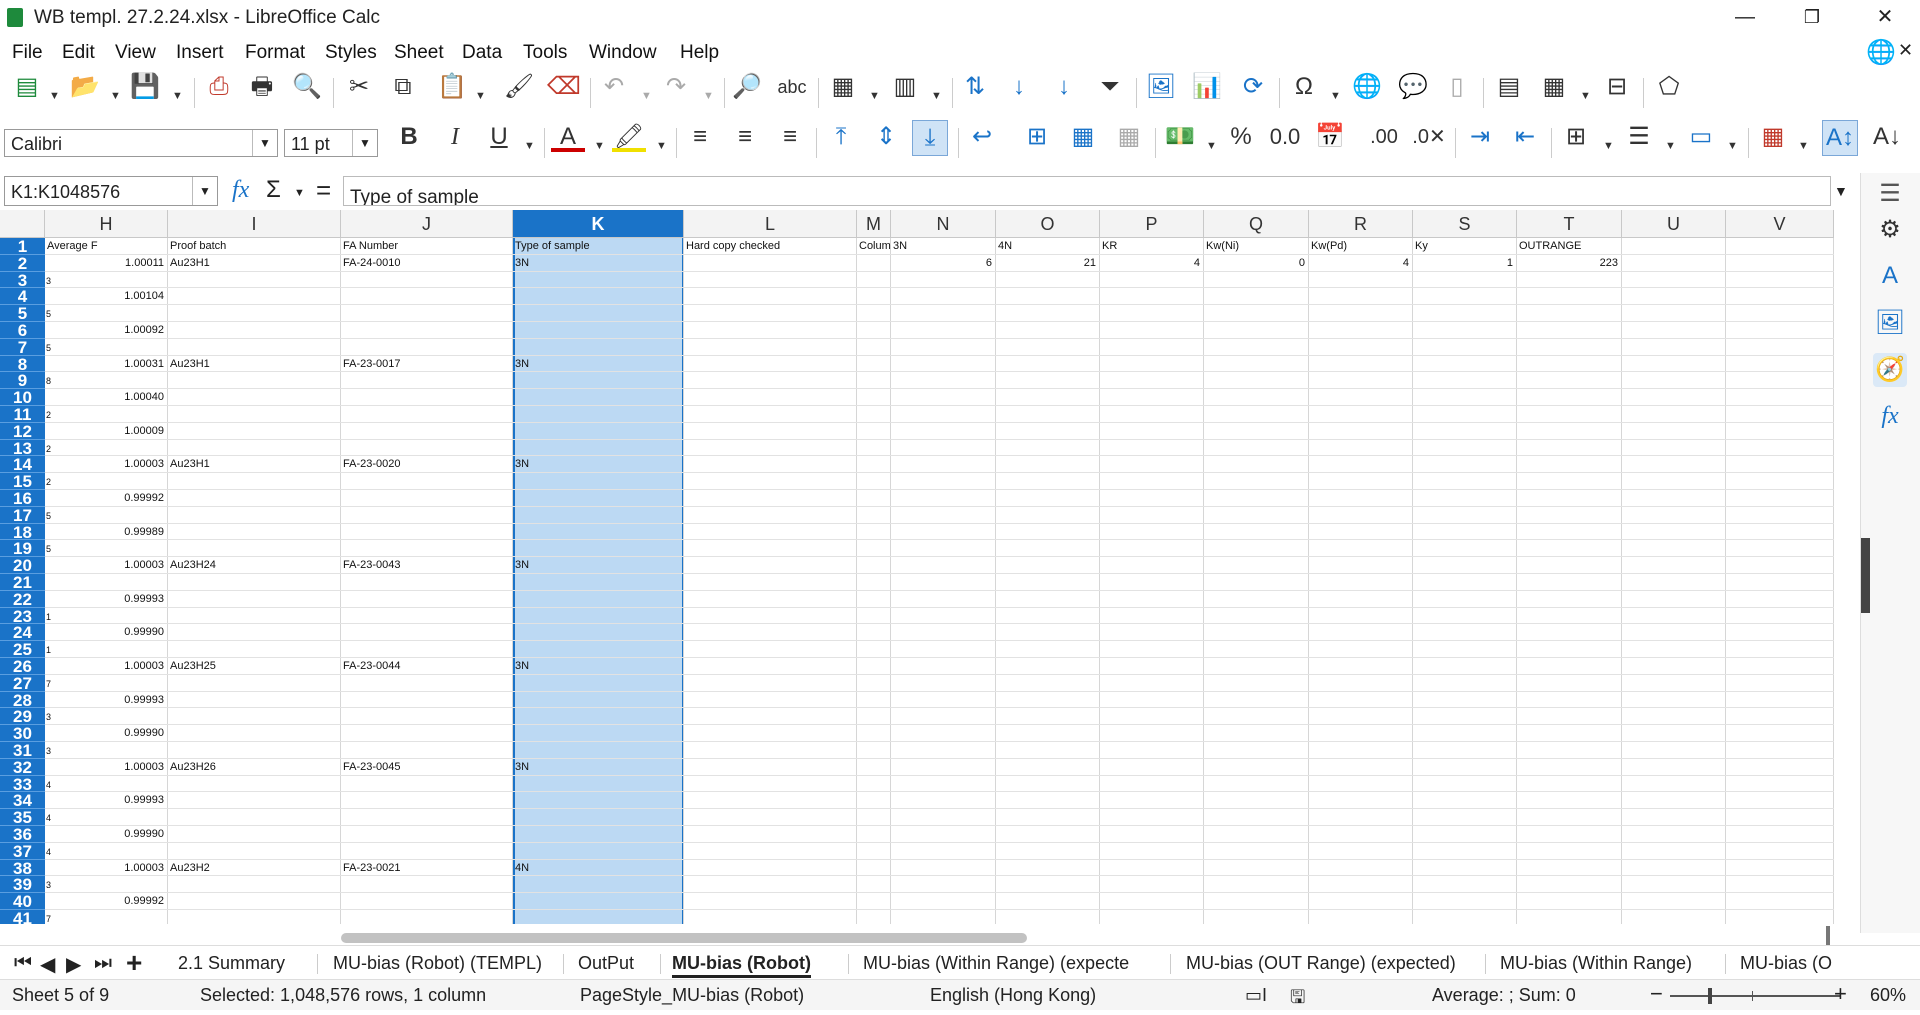 This screenshot has width=1920, height=1015. What do you see at coordinates (22, 666) in the screenshot?
I see `row-header: 26` at bounding box center [22, 666].